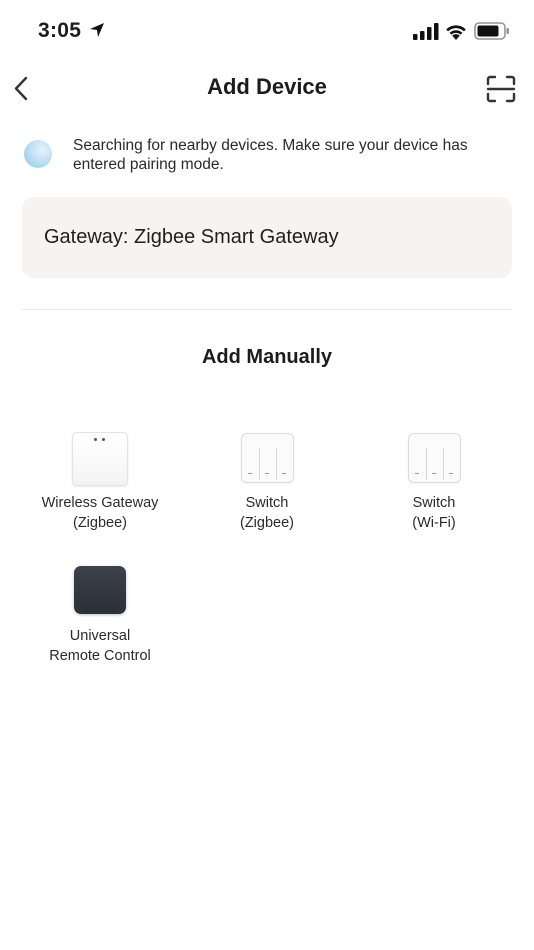 Image resolution: width=534 pixels, height=950 pixels. I want to click on gateway-label: Gateway: Zigbee Smart Gateway, so click(191, 237).